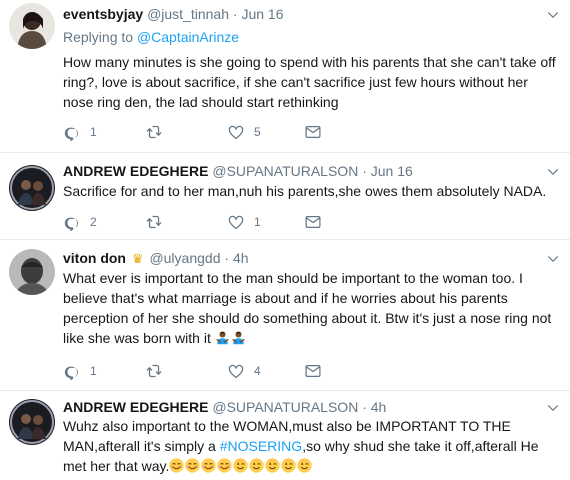  I want to click on reply-button: 2, so click(80, 222).